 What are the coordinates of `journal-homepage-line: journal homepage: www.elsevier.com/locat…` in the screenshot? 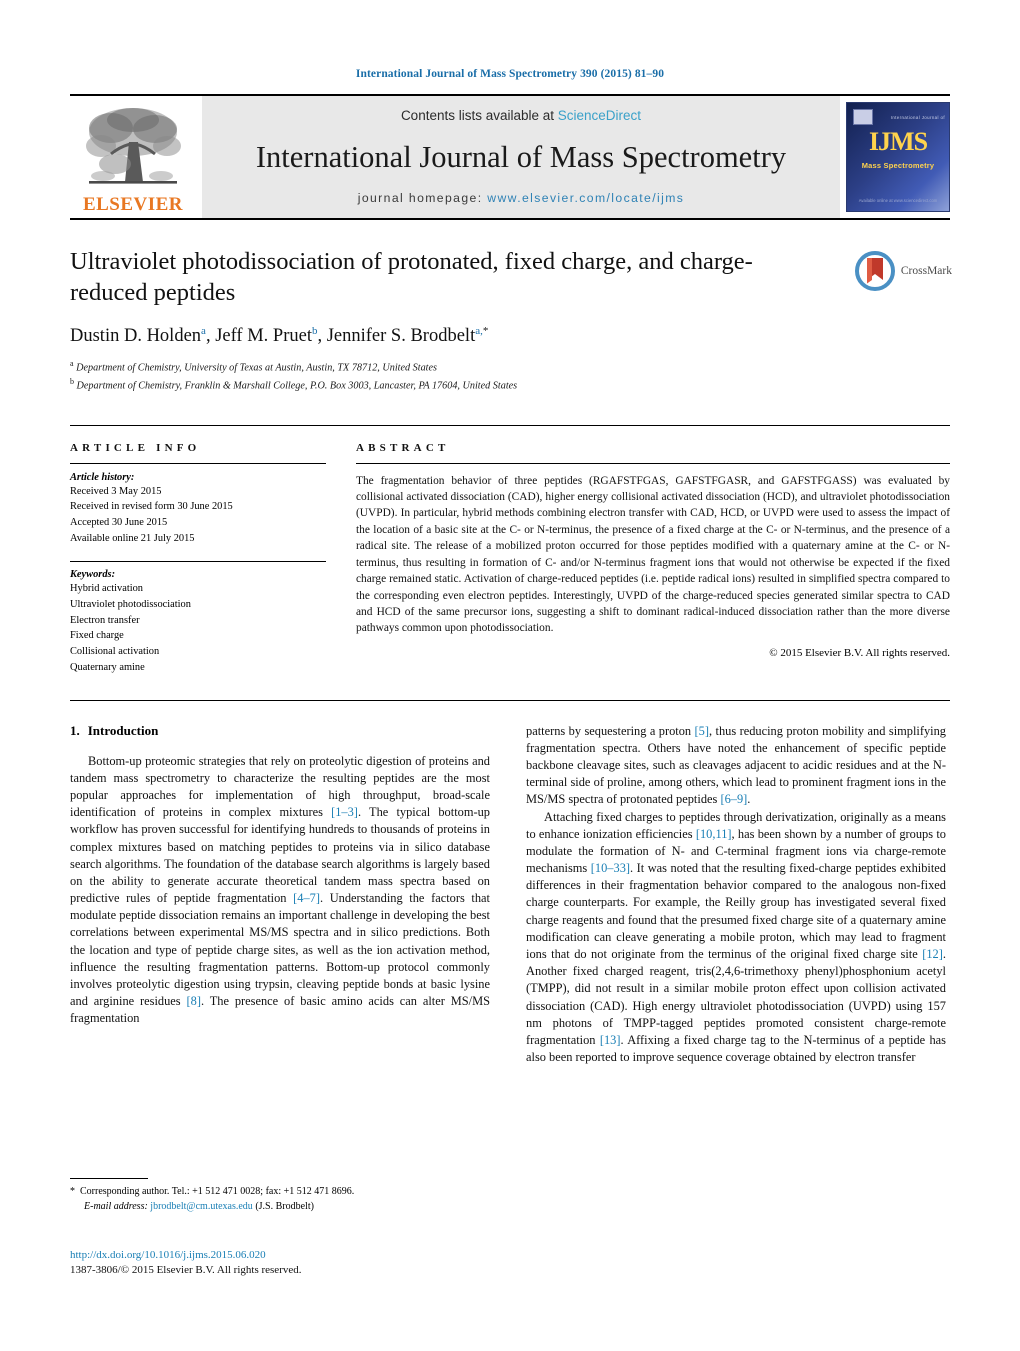 It's located at (521, 198).